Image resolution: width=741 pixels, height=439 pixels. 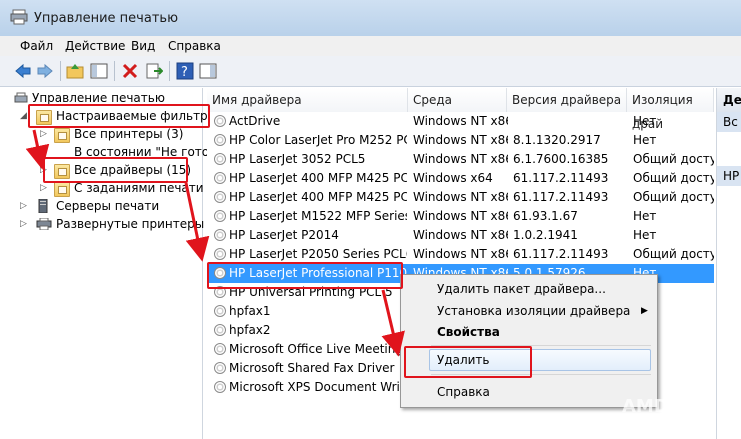 I want to click on watermark-logo: AMD, so click(x=645, y=406).